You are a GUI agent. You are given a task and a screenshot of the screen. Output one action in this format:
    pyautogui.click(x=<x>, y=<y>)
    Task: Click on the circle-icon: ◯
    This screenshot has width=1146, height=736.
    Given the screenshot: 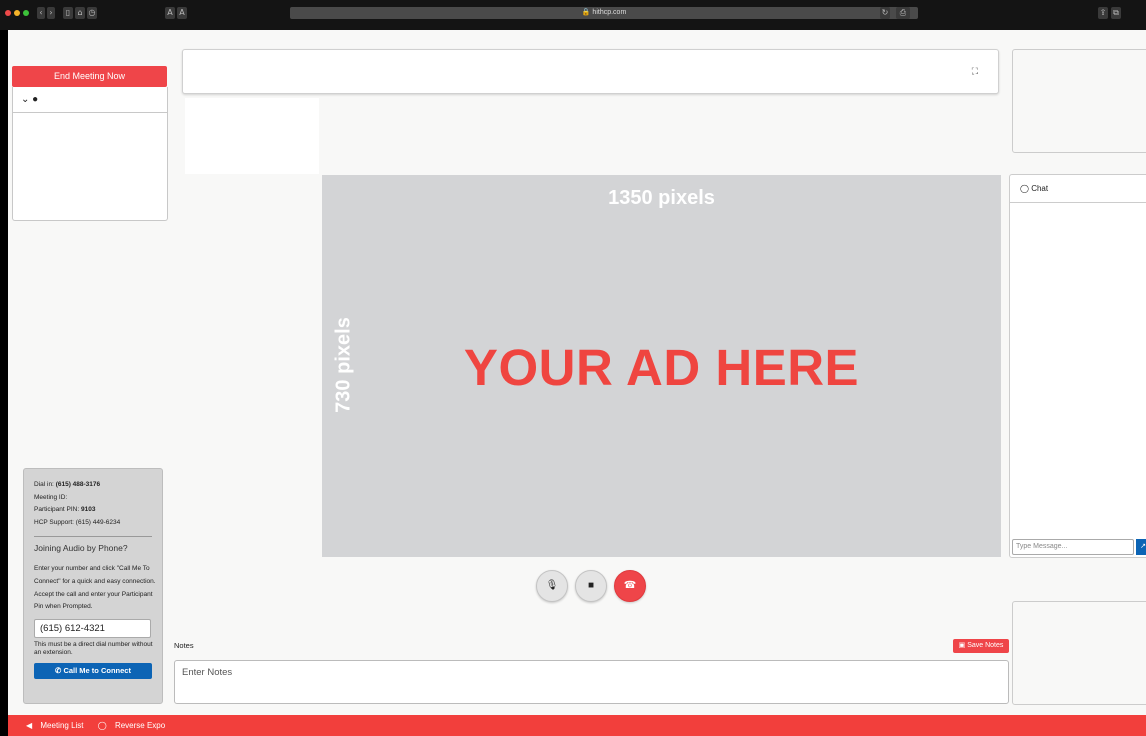 What is the action you would take?
    pyautogui.click(x=102, y=725)
    